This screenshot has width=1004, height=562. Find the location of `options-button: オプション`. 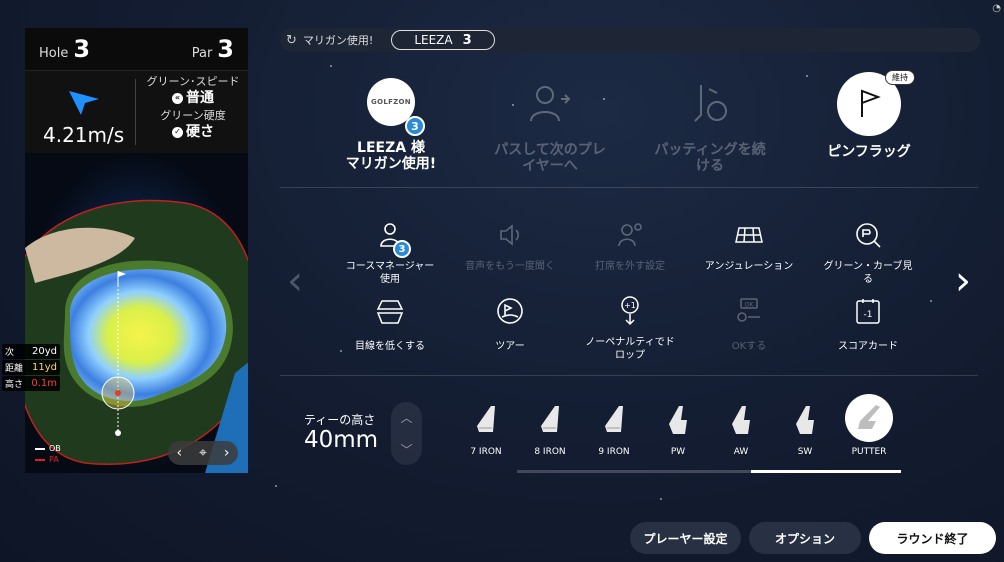

options-button: オプション is located at coordinates (805, 538).